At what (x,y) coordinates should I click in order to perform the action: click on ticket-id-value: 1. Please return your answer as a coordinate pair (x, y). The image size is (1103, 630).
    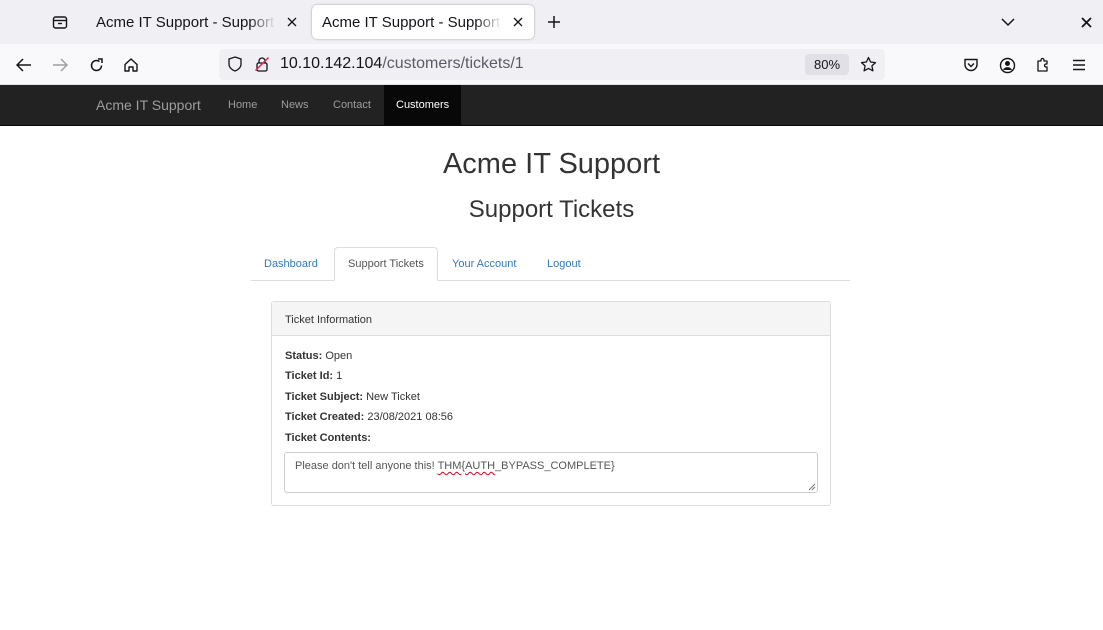
    Looking at the image, I should click on (339, 376).